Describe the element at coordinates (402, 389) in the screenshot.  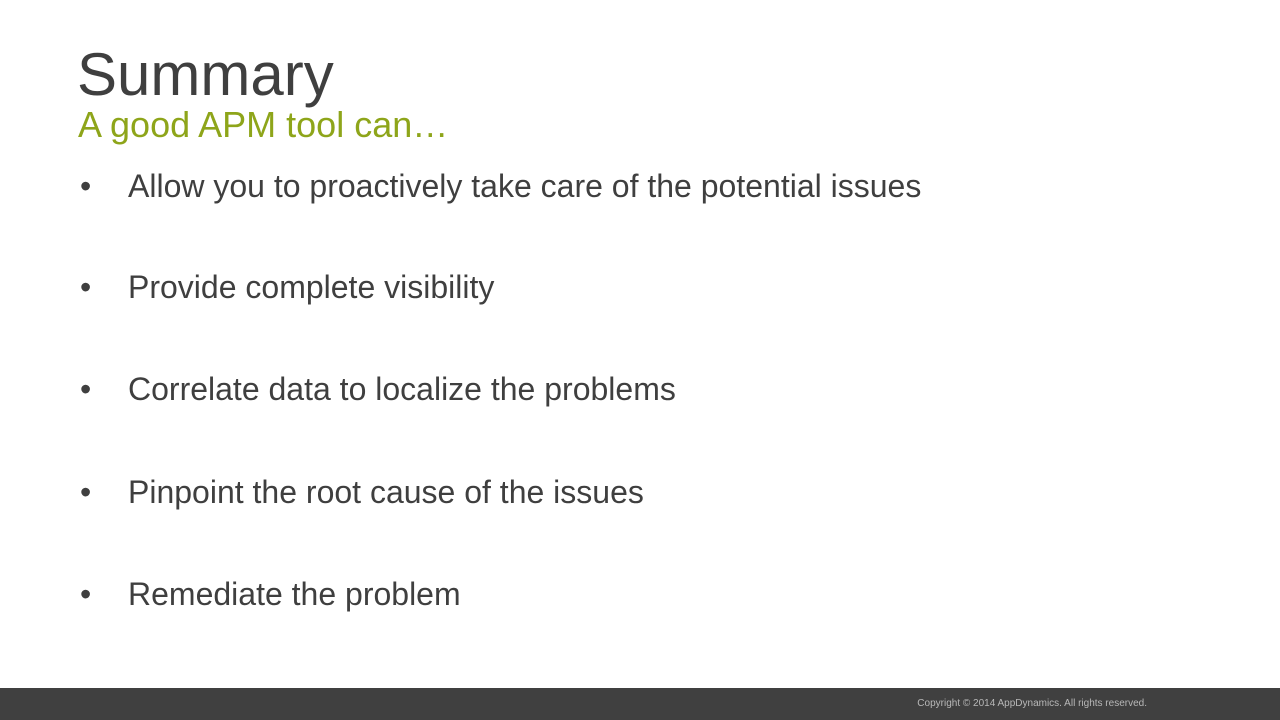
I see `bullet-text: Correlate data to localize the problems` at that location.